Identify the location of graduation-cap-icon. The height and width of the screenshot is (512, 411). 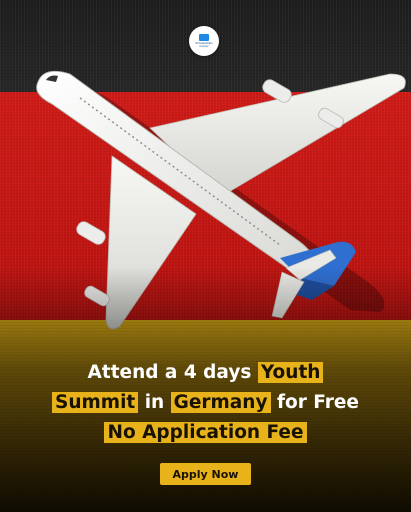
(204, 37).